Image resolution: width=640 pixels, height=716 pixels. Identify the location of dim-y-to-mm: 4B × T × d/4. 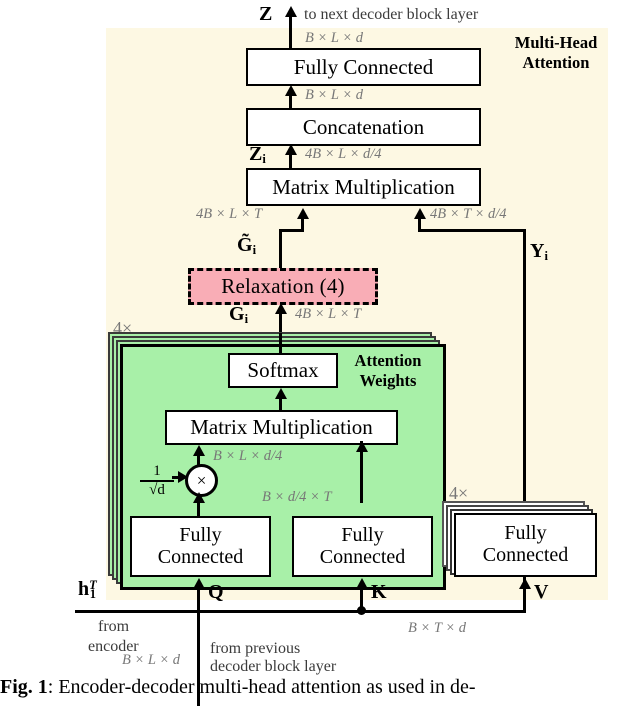
(468, 214).